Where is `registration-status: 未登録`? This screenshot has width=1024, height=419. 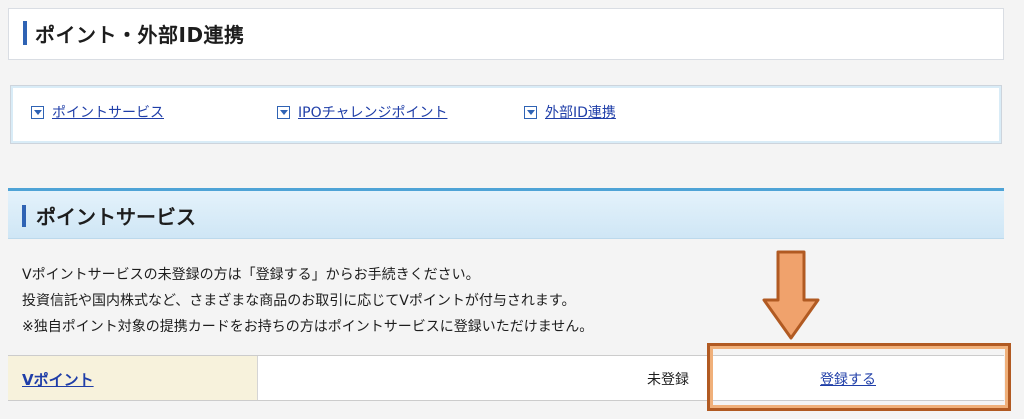
registration-status: 未登録 is located at coordinates (668, 380).